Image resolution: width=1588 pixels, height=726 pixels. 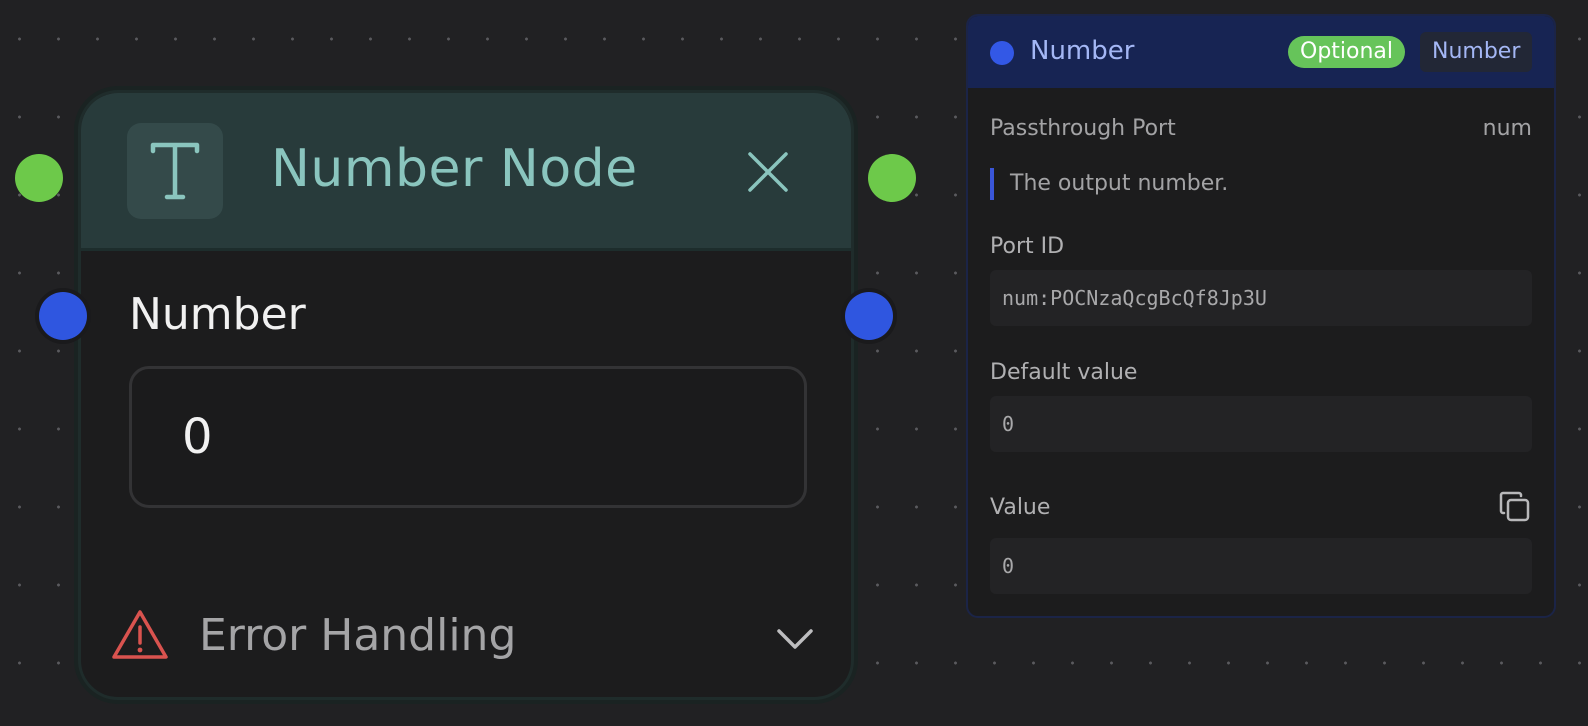 What do you see at coordinates (892, 178) in the screenshot?
I see `exec-output-port` at bounding box center [892, 178].